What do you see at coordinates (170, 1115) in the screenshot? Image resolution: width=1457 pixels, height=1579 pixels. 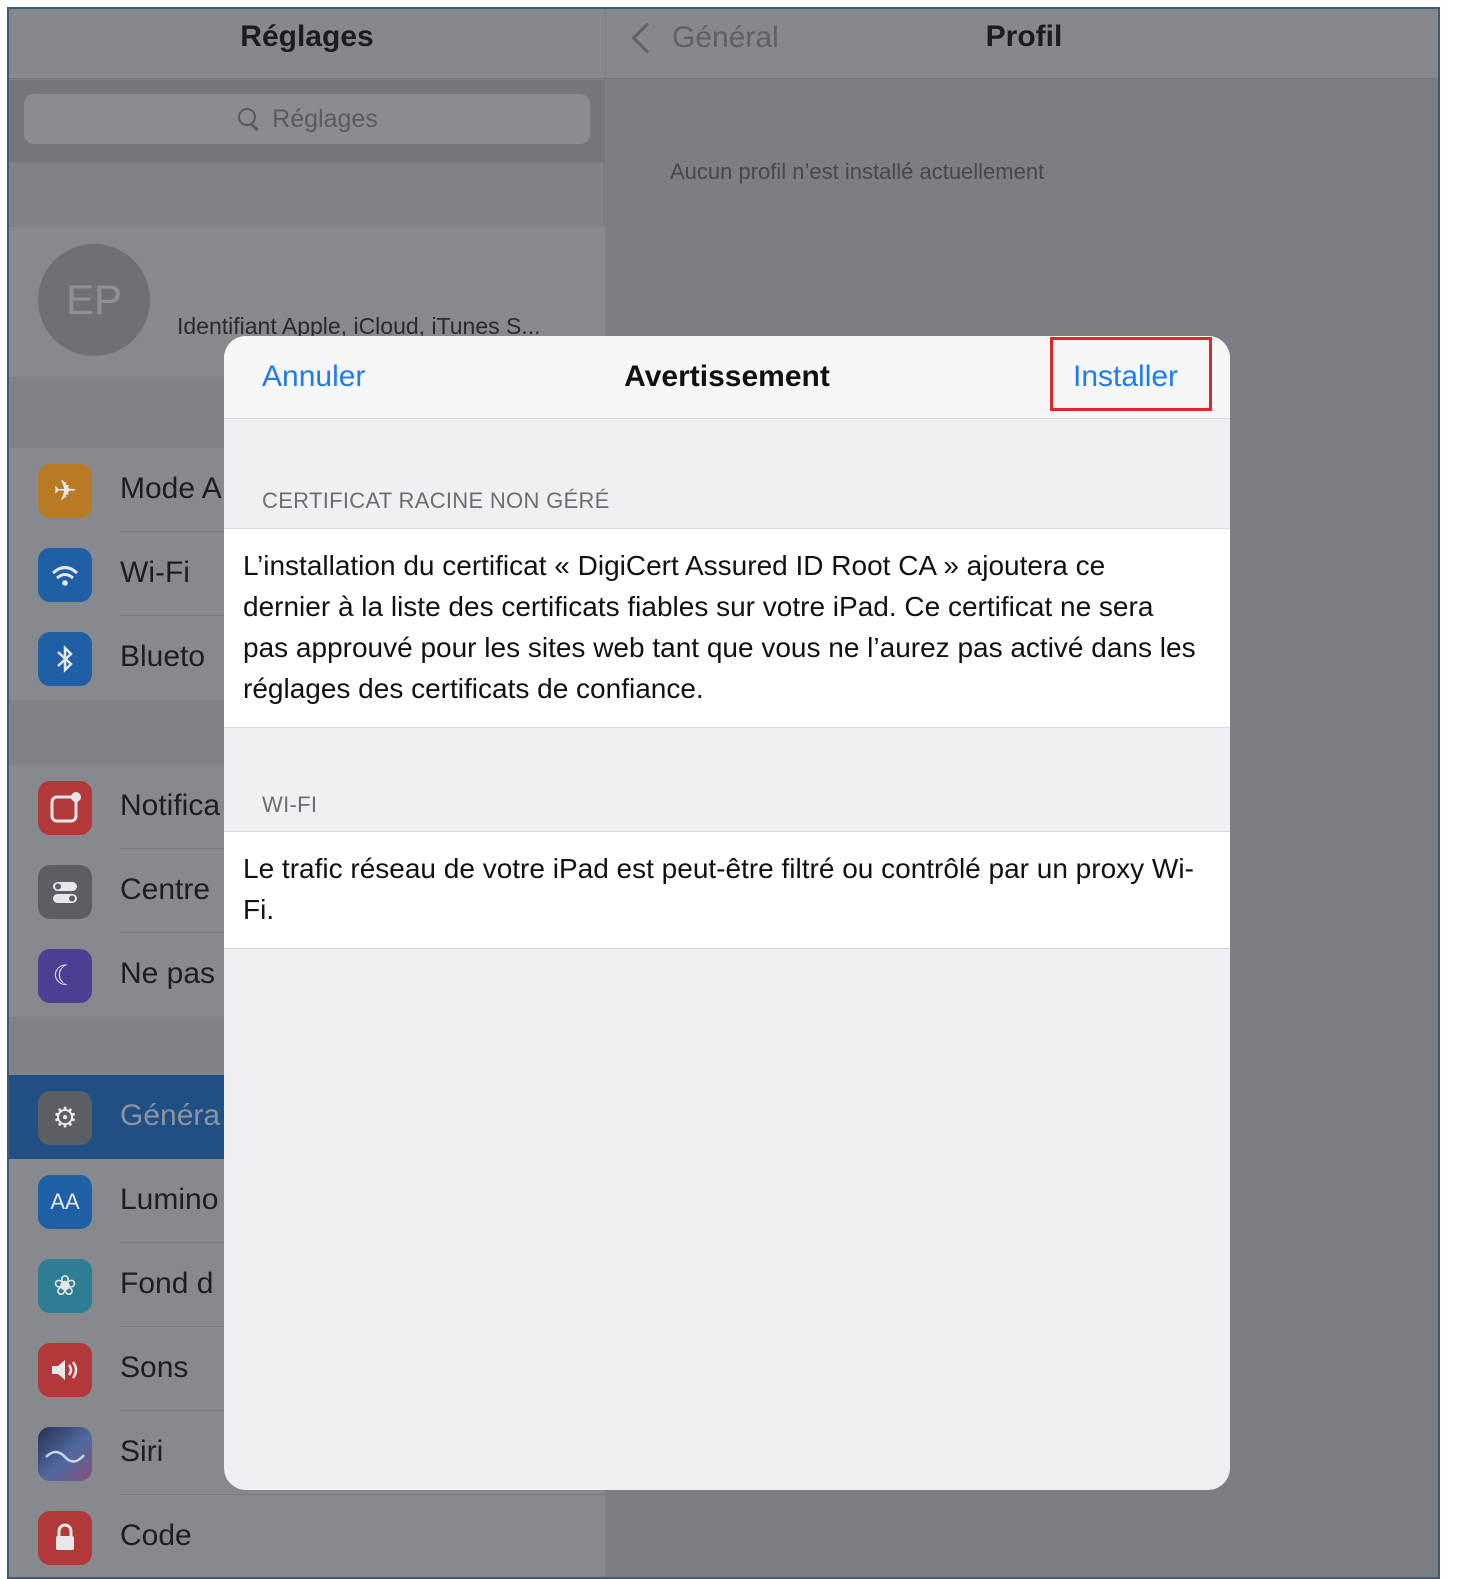 I see `sidebar-item-label: Généra` at bounding box center [170, 1115].